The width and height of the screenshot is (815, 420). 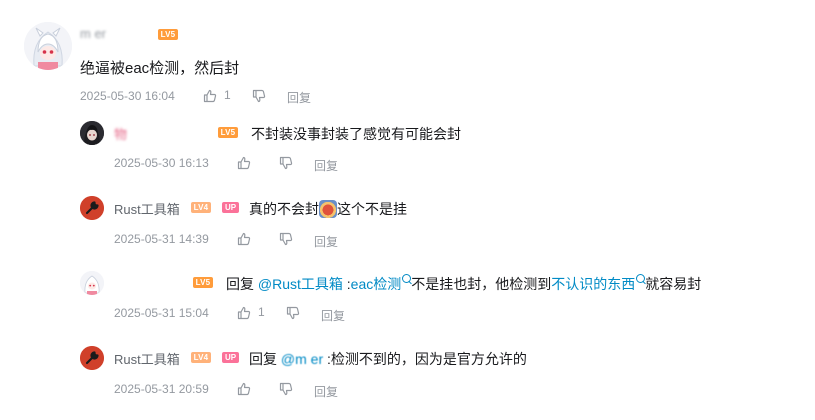 I want to click on reply-content-text: 这个不是挂, so click(x=372, y=209).